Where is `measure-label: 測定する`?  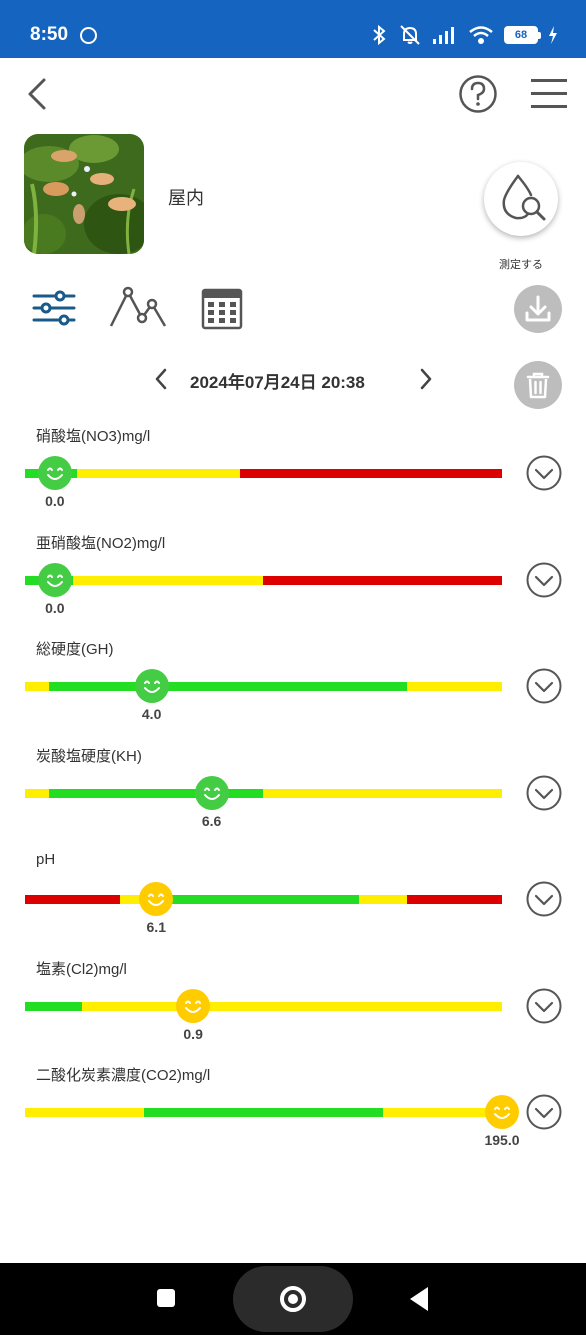
measure-label: 測定する is located at coordinates (521, 264).